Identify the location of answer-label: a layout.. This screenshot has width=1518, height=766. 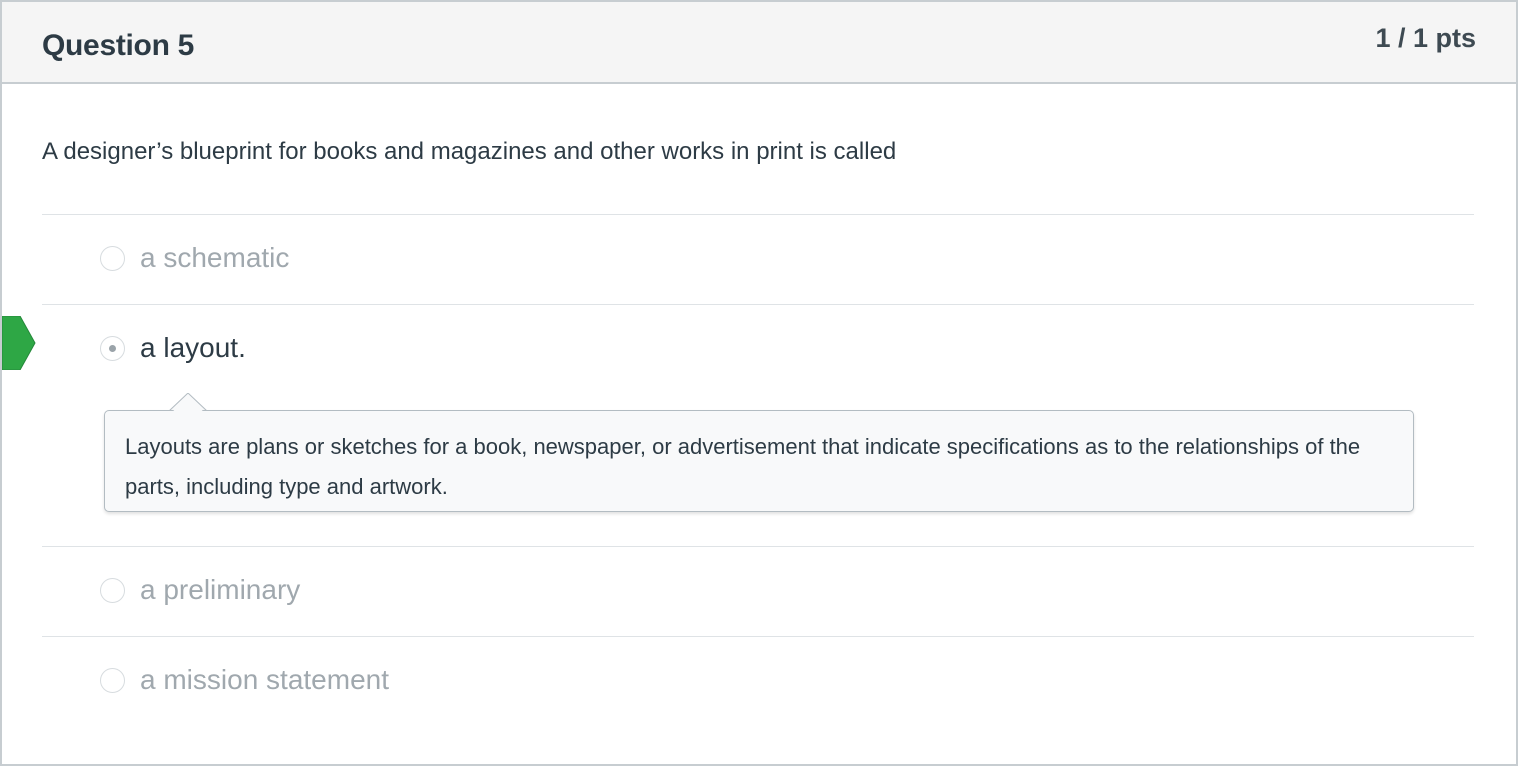
(193, 347).